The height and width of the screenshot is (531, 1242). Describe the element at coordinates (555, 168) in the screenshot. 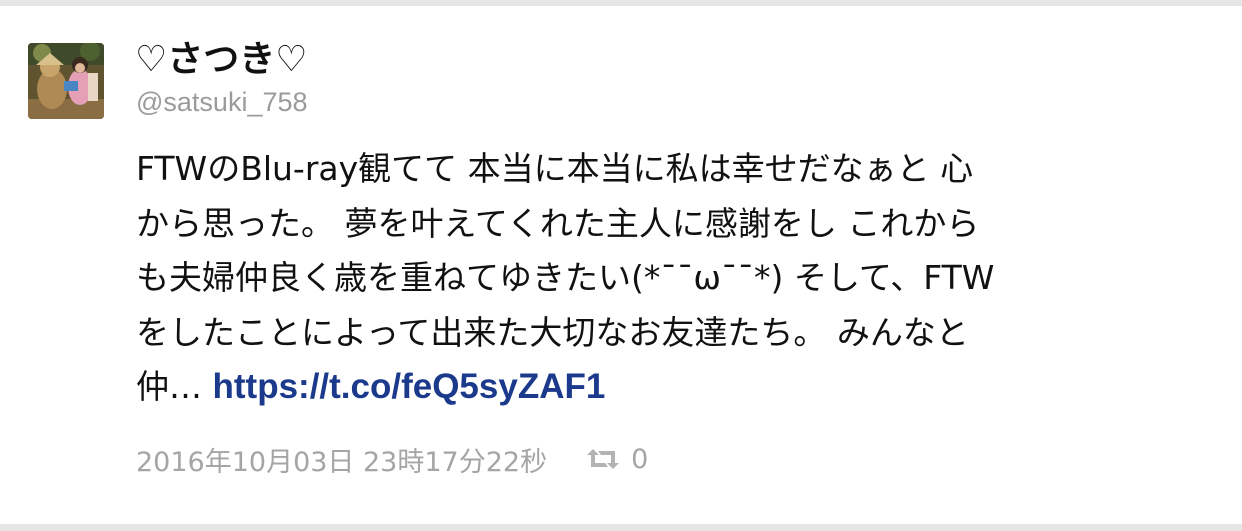

I see `tweet-text-line: FTWのBlu-ray観てて 本当に本当に私は幸せだなぁと 心` at that location.